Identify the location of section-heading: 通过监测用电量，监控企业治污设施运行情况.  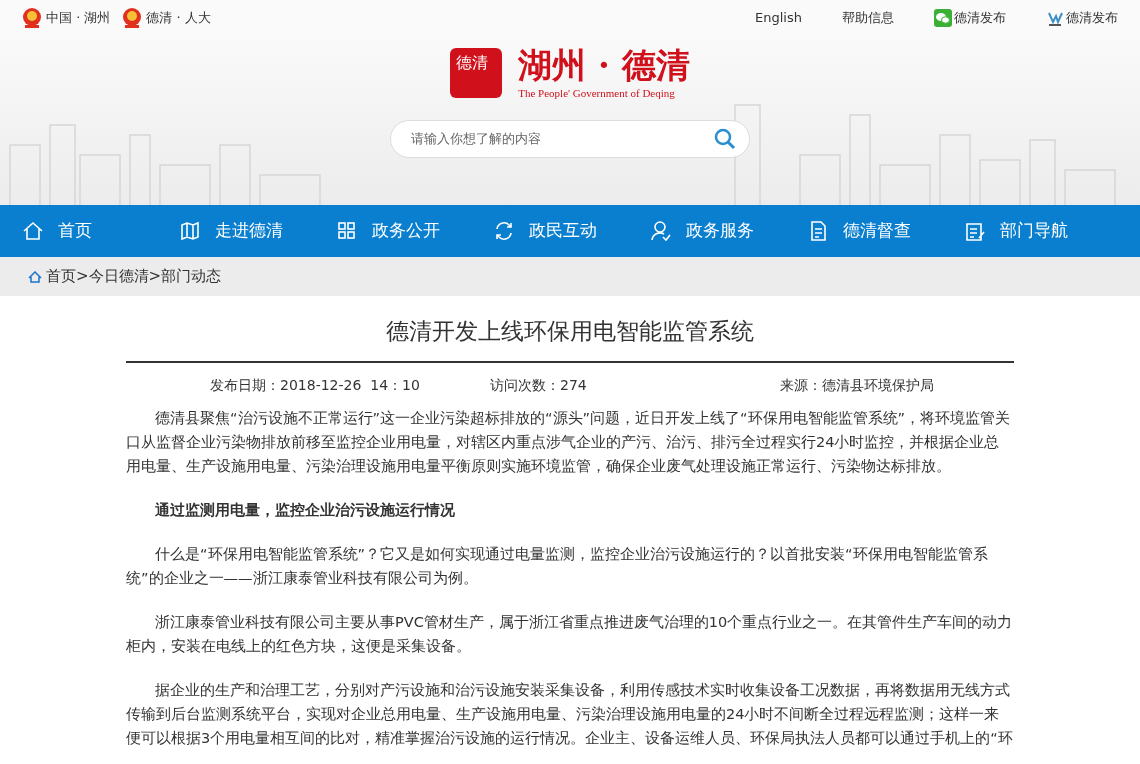
(305, 510).